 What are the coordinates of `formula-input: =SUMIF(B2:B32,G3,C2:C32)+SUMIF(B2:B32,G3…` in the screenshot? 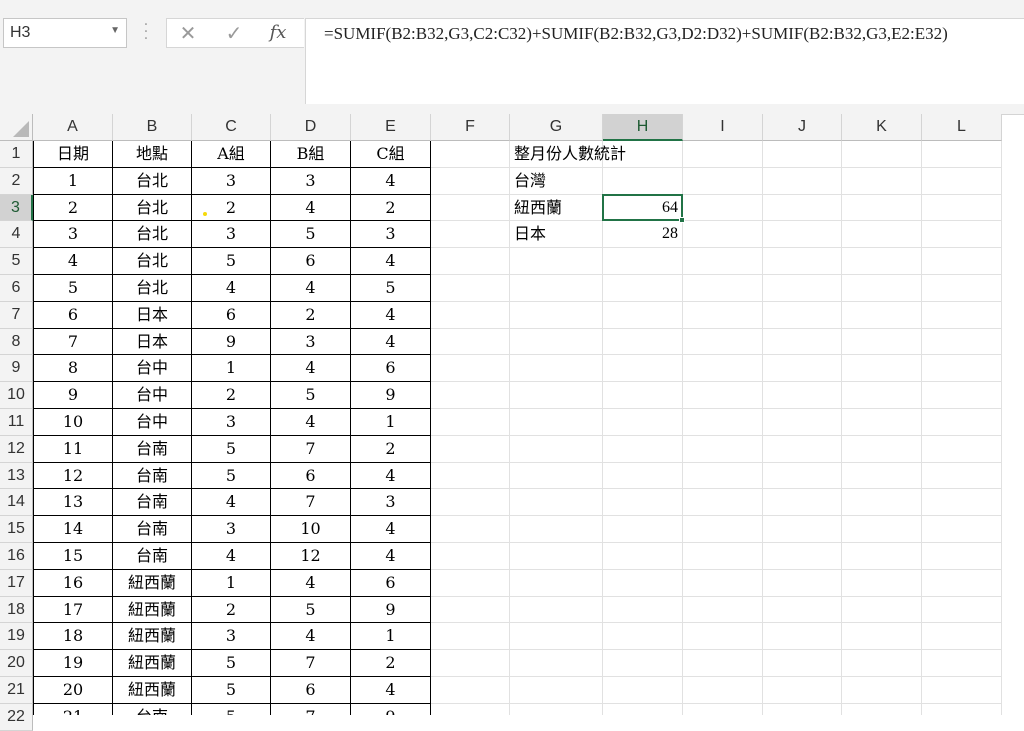 It's located at (664, 61).